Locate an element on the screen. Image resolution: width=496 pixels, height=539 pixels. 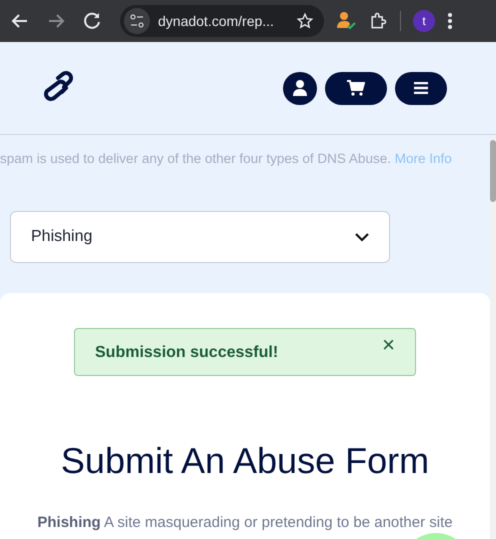
user-icon is located at coordinates (300, 88).